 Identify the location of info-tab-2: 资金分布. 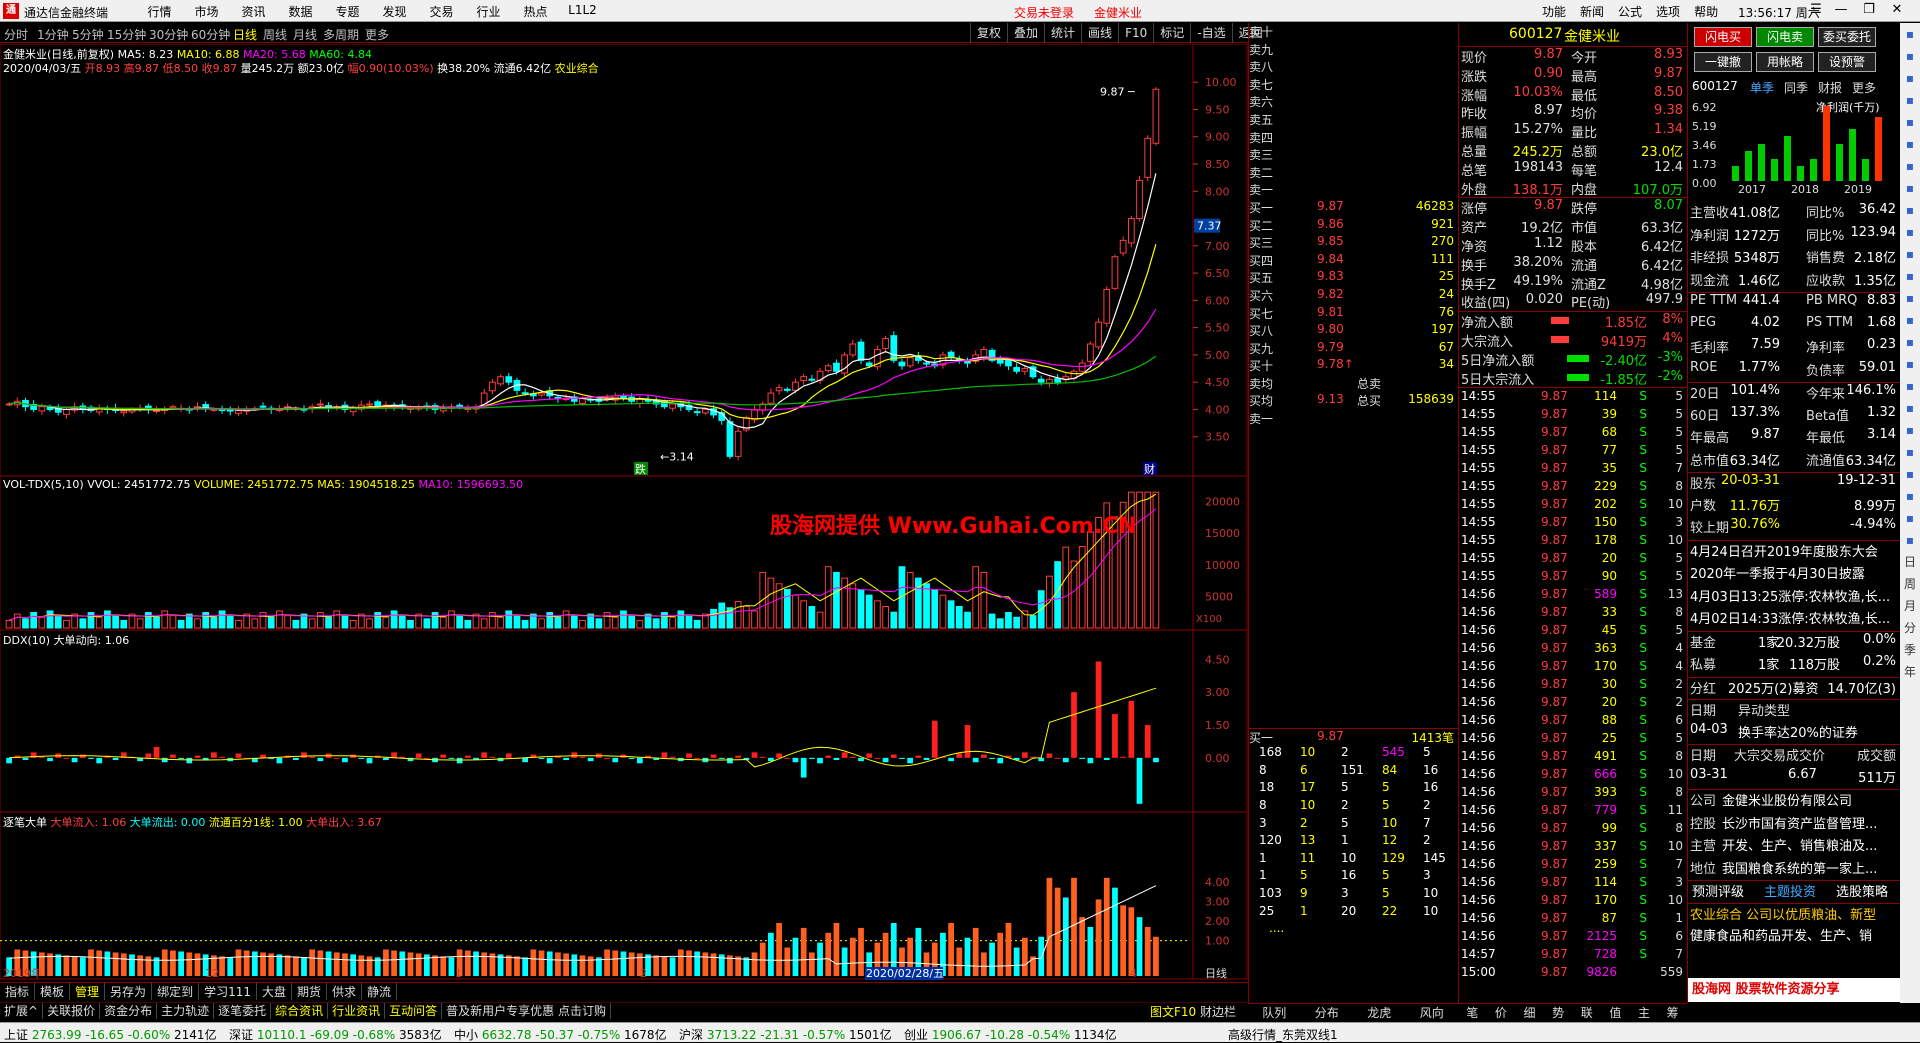
(129, 1011).